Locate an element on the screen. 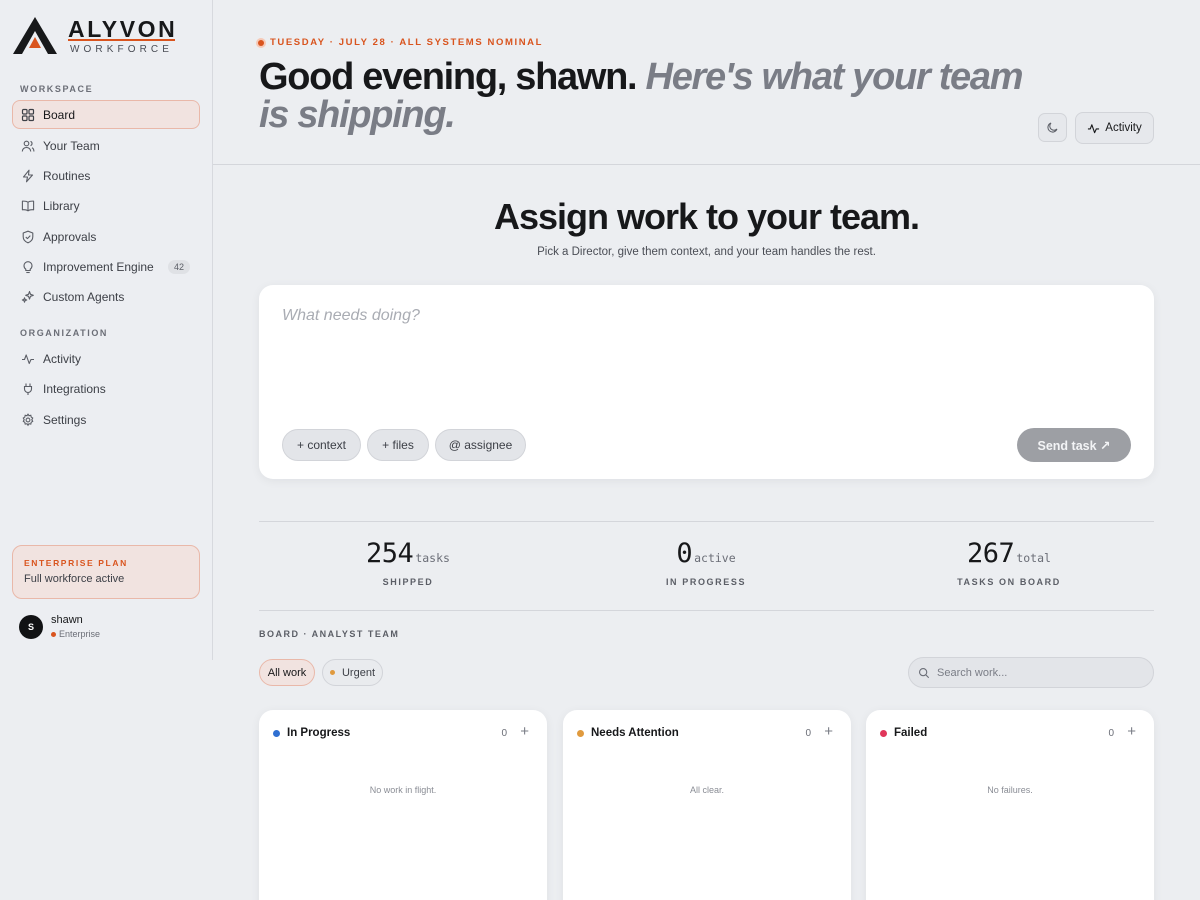  task-input is located at coordinates (702, 362).